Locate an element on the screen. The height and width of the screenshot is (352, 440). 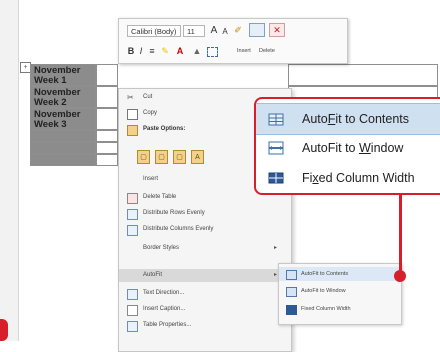
menu-item-distribute-columns: Distribute Columns Evenly is located at coordinates (204, 229).